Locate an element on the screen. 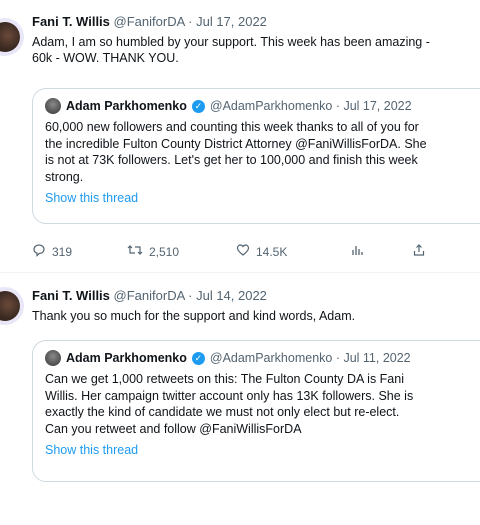 The height and width of the screenshot is (525, 480). retweet-button: 2,510 is located at coordinates (153, 251).